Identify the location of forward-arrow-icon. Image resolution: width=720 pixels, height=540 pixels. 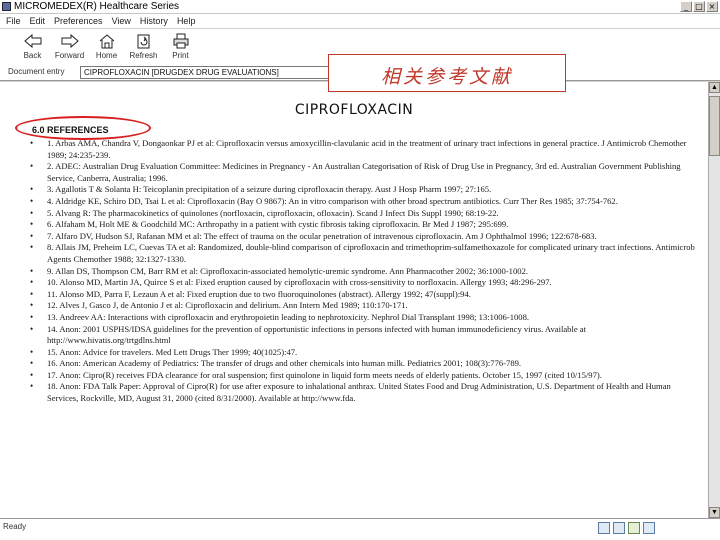
(70, 41).